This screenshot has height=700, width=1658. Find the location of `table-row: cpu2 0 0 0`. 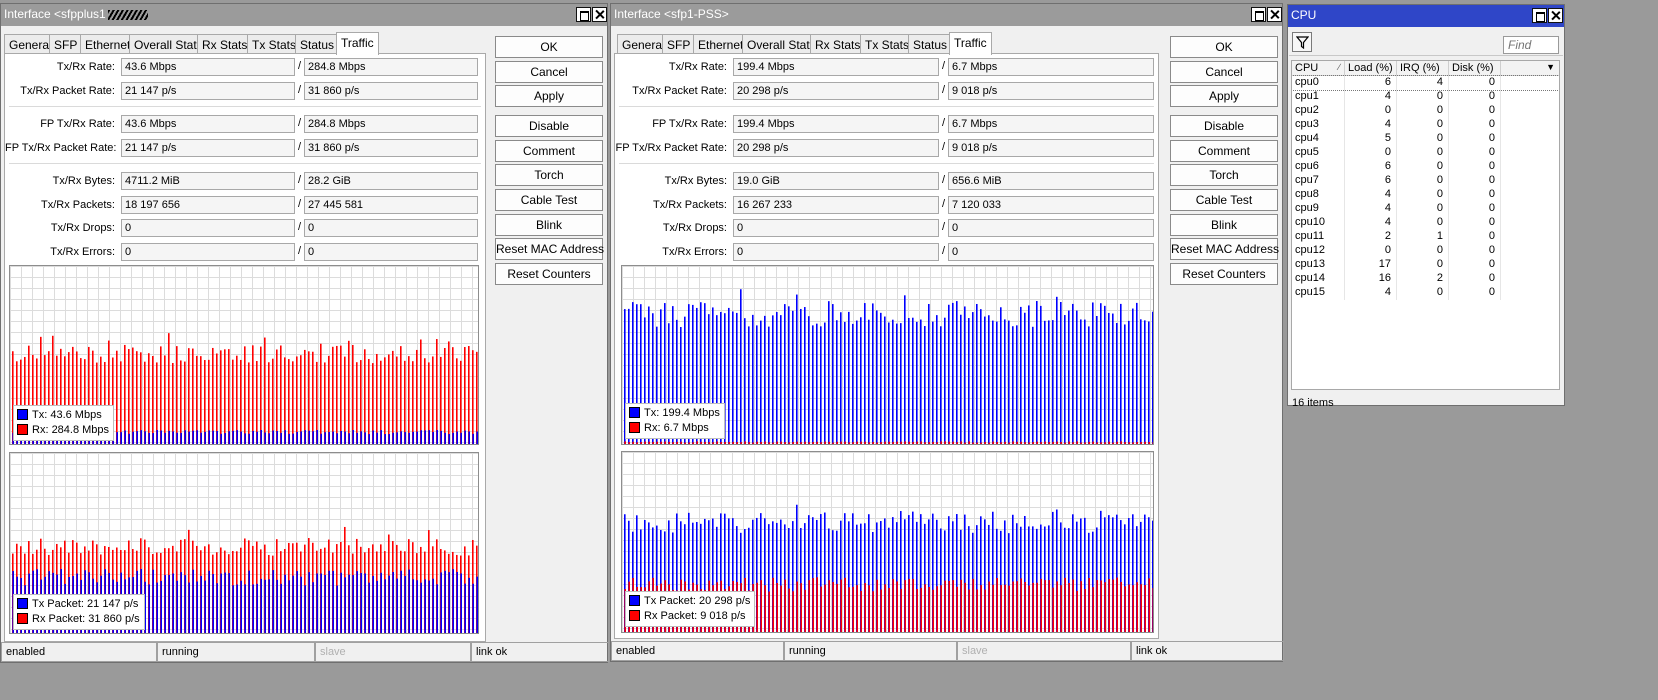

table-row: cpu2 0 0 0 is located at coordinates (1425, 111).